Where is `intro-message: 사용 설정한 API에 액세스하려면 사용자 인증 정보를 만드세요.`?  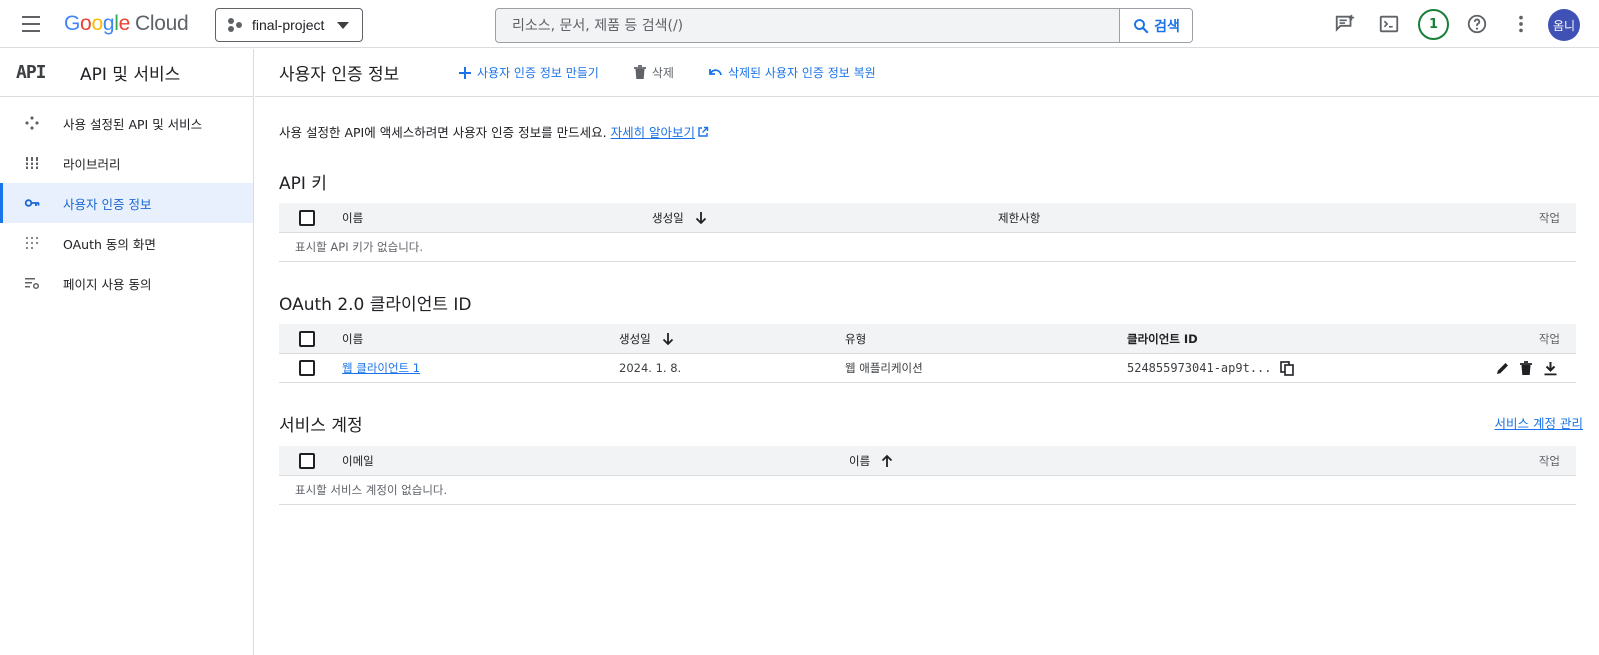 intro-message: 사용 설정한 API에 액세스하려면 사용자 인증 정보를 만드세요. is located at coordinates (443, 132).